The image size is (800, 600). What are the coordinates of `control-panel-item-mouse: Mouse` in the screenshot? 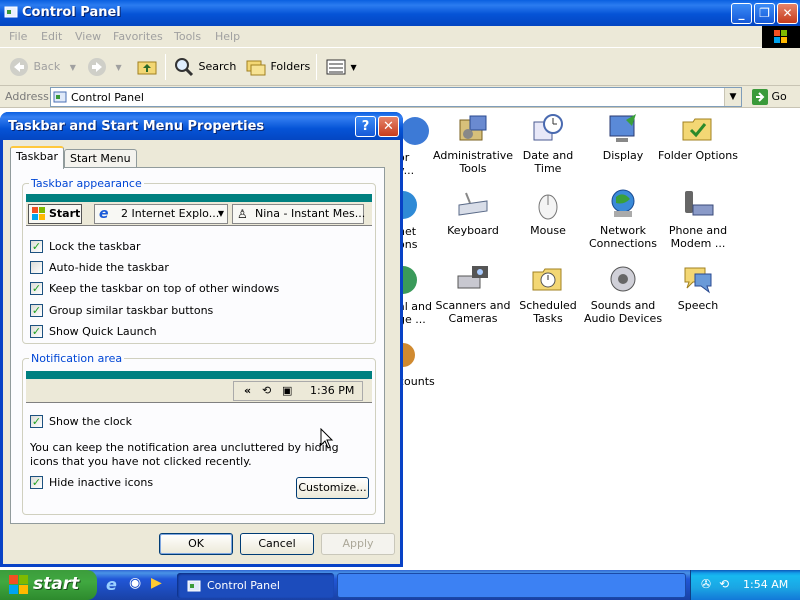 It's located at (548, 212).